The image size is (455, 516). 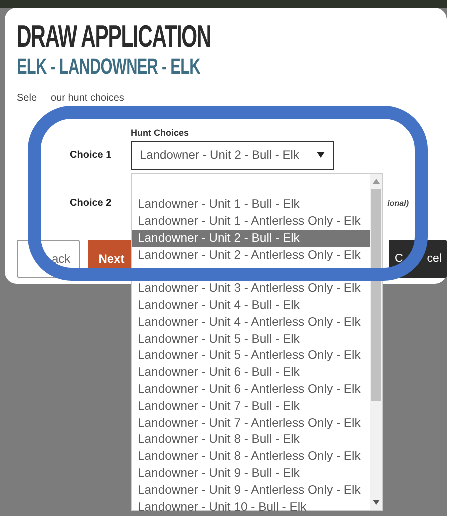 I want to click on choice-select: Landowner - Unit 2 - Bull - Elk, so click(x=232, y=155).